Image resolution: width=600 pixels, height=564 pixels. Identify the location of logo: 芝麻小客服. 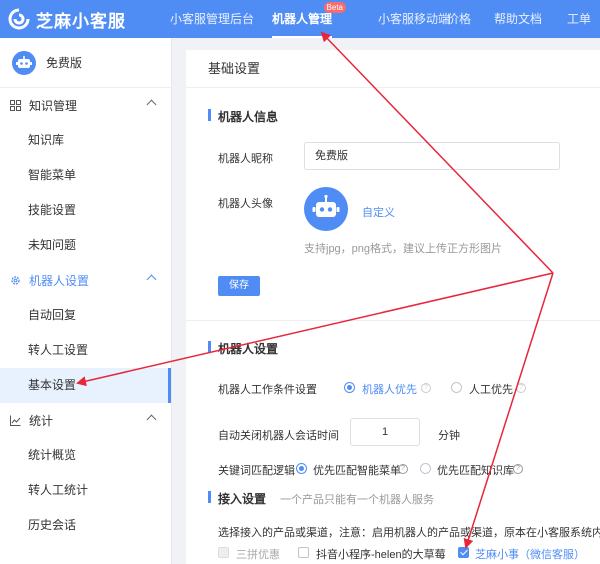
(63, 19).